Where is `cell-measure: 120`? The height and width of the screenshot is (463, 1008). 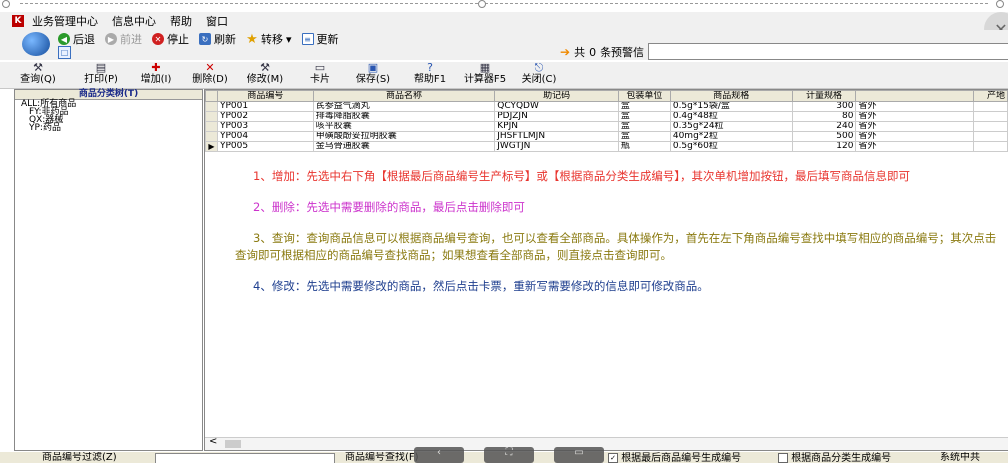
cell-measure: 120 is located at coordinates (824, 146).